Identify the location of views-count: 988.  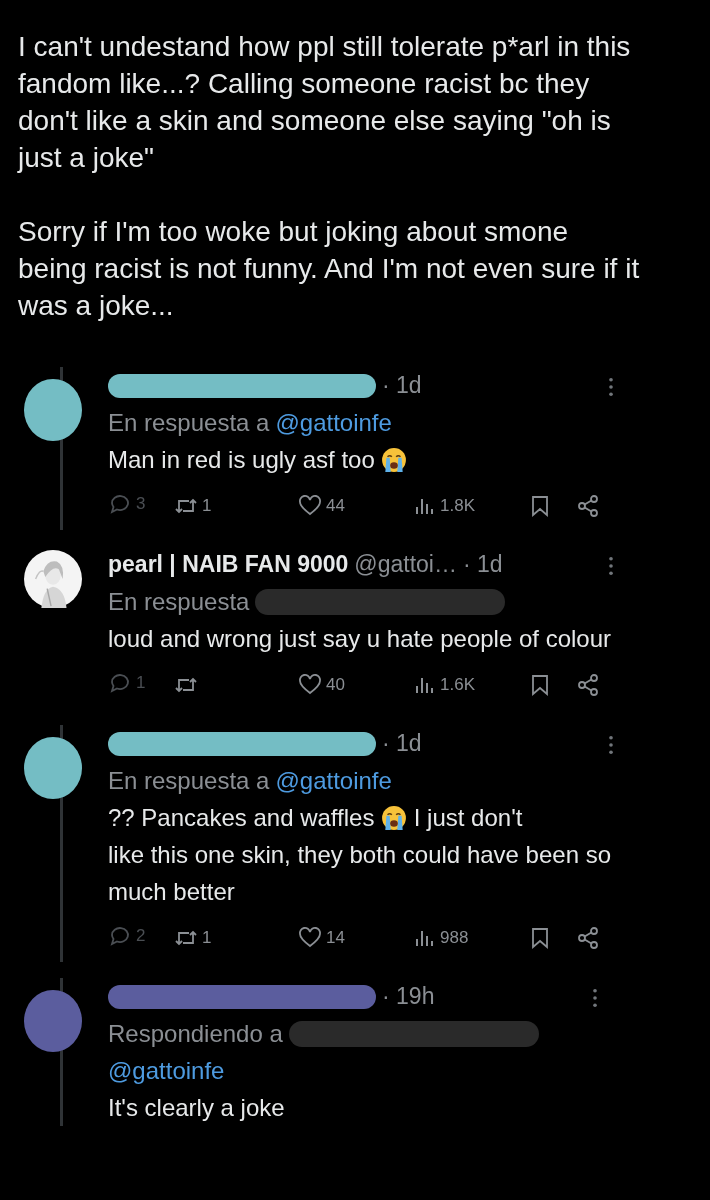
(454, 938).